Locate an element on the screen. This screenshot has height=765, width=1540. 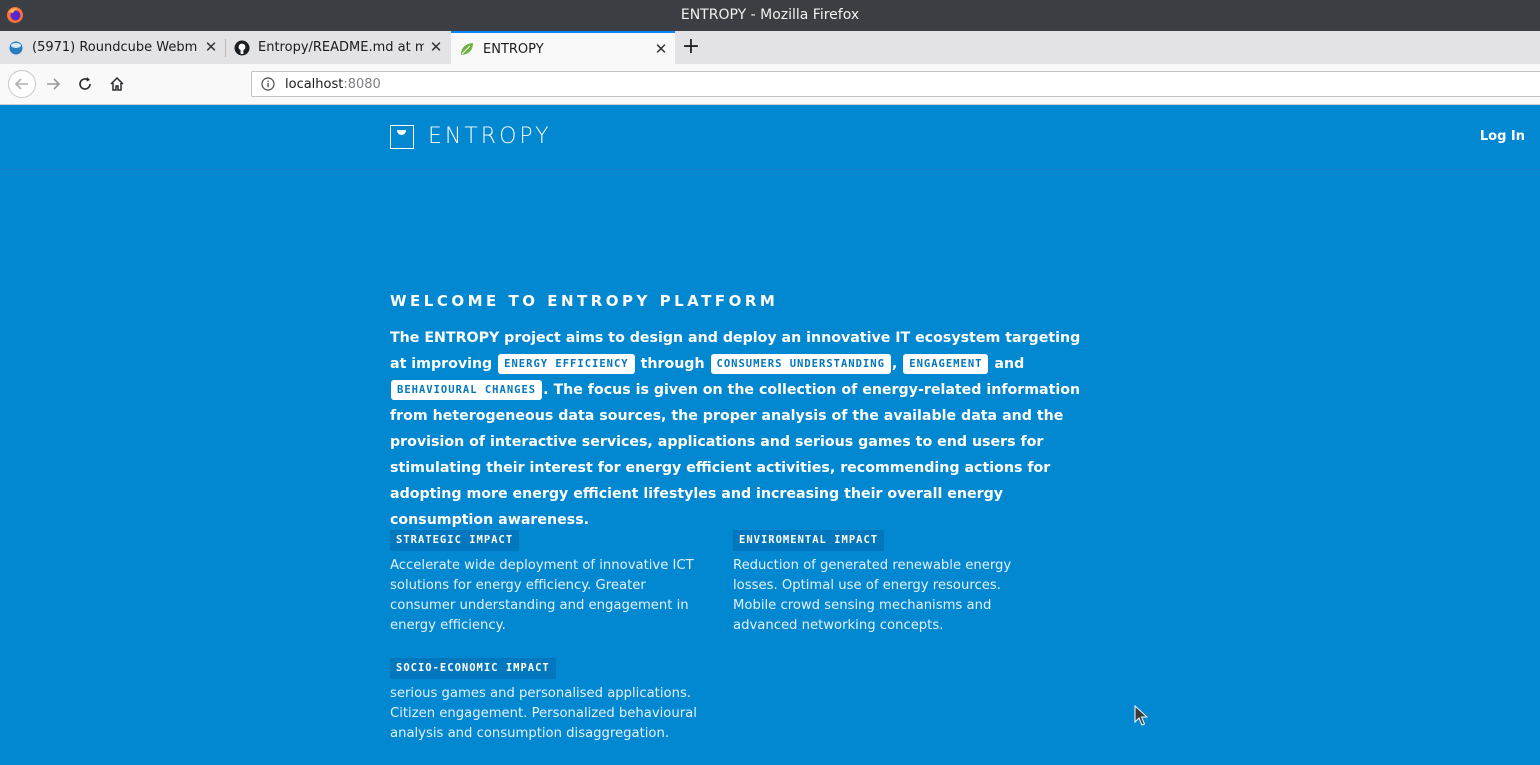
tab-entropy: ENTROPY ✕ is located at coordinates (563, 48).